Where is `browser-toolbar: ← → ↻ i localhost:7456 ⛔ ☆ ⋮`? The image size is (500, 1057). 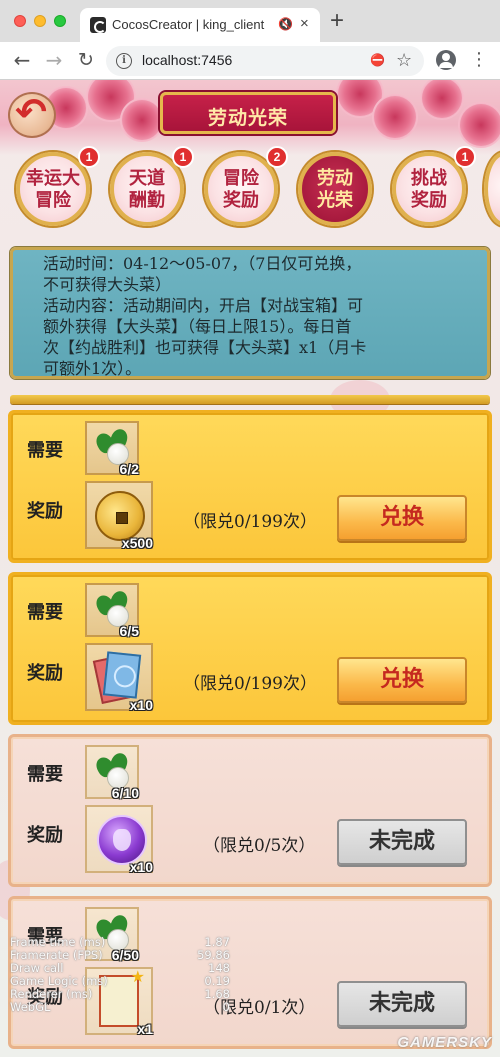 browser-toolbar: ← → ↻ i localhost:7456 ⛔ ☆ ⋮ is located at coordinates (250, 61).